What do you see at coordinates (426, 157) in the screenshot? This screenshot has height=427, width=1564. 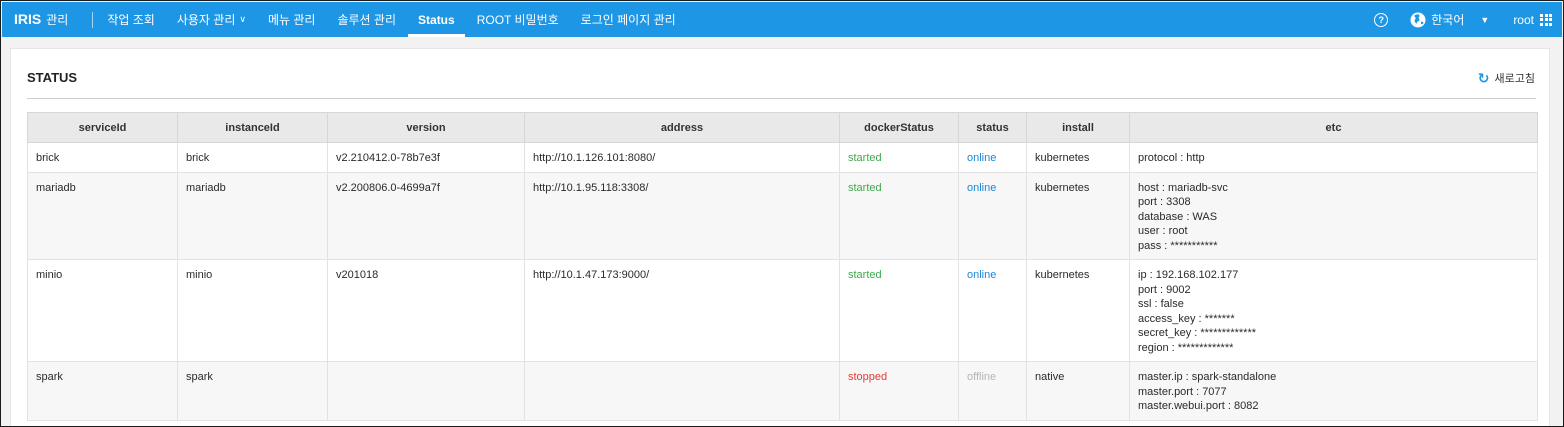 I see `cell-version: v2.210412.0-78b7e3f` at bounding box center [426, 157].